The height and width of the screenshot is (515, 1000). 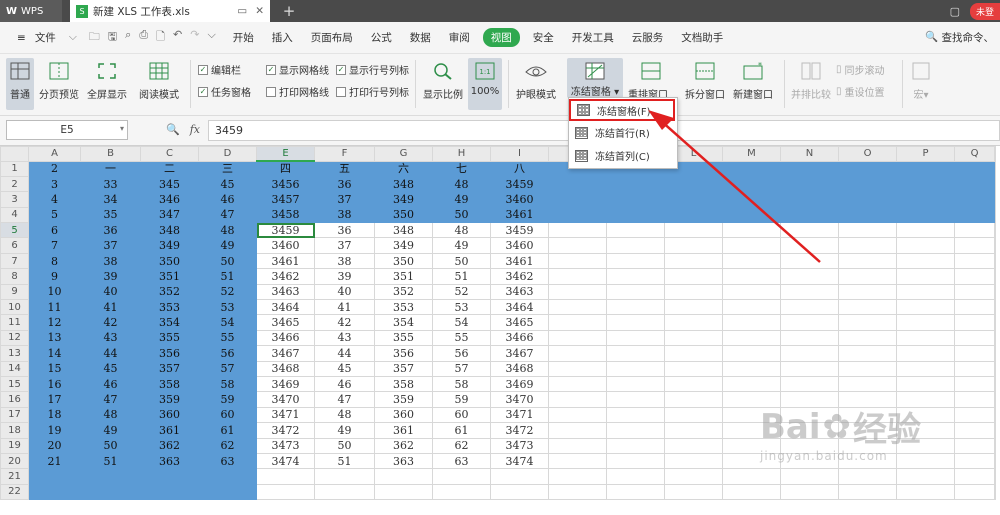 I want to click on cell: 60, so click(x=227, y=415).